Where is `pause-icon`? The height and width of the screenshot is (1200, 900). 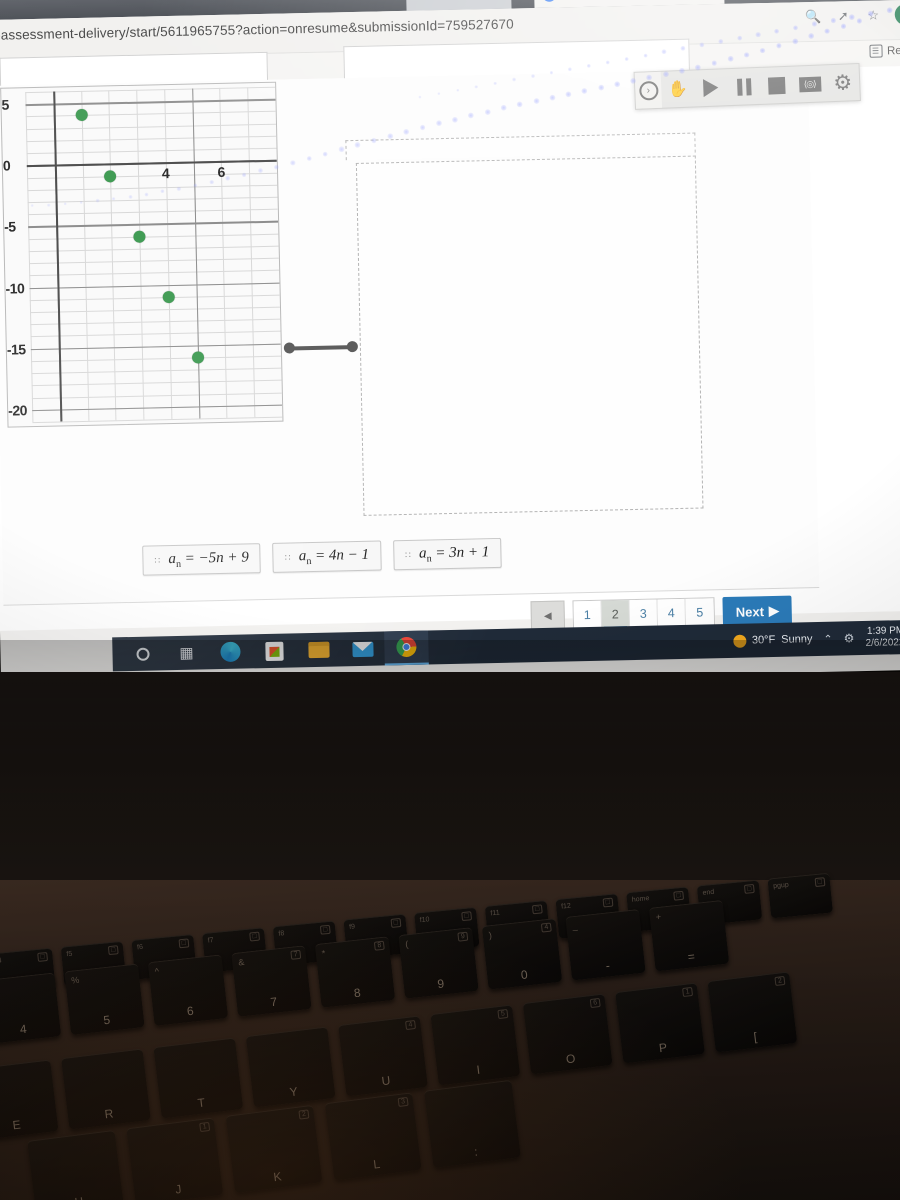 pause-icon is located at coordinates (744, 86).